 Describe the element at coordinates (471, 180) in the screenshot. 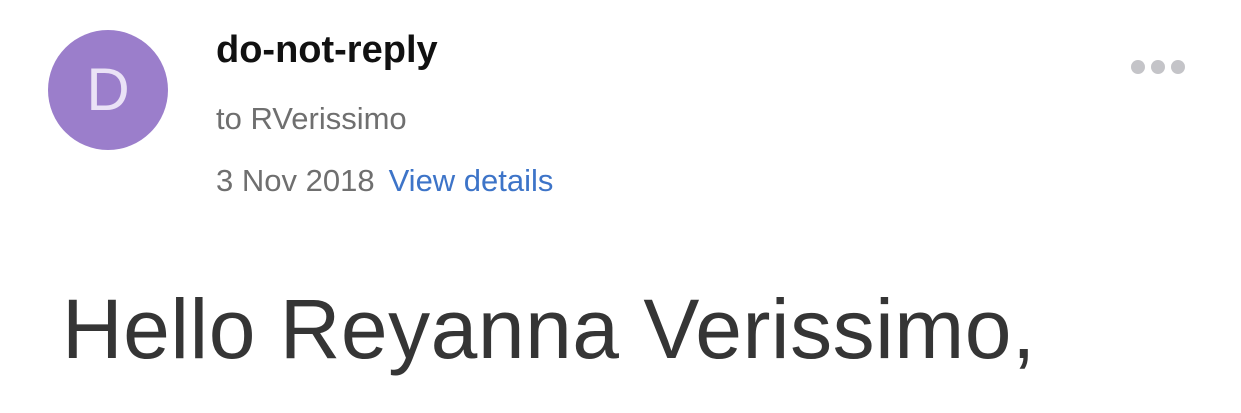

I see `view-details-link: View details` at that location.